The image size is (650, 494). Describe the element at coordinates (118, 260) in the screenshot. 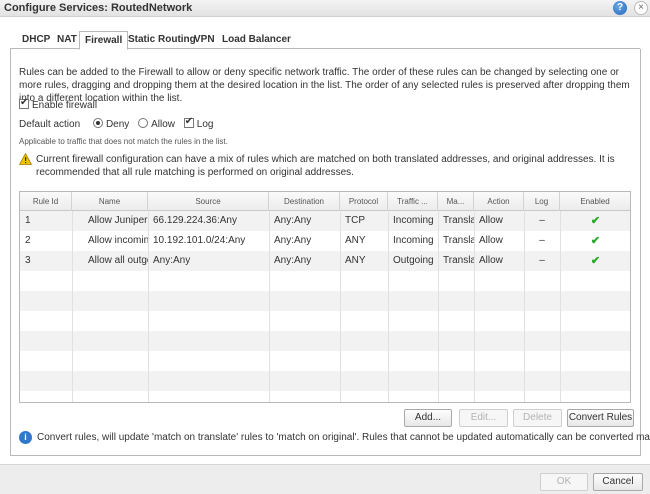

I see `cell-name: Allow all outgoi` at that location.